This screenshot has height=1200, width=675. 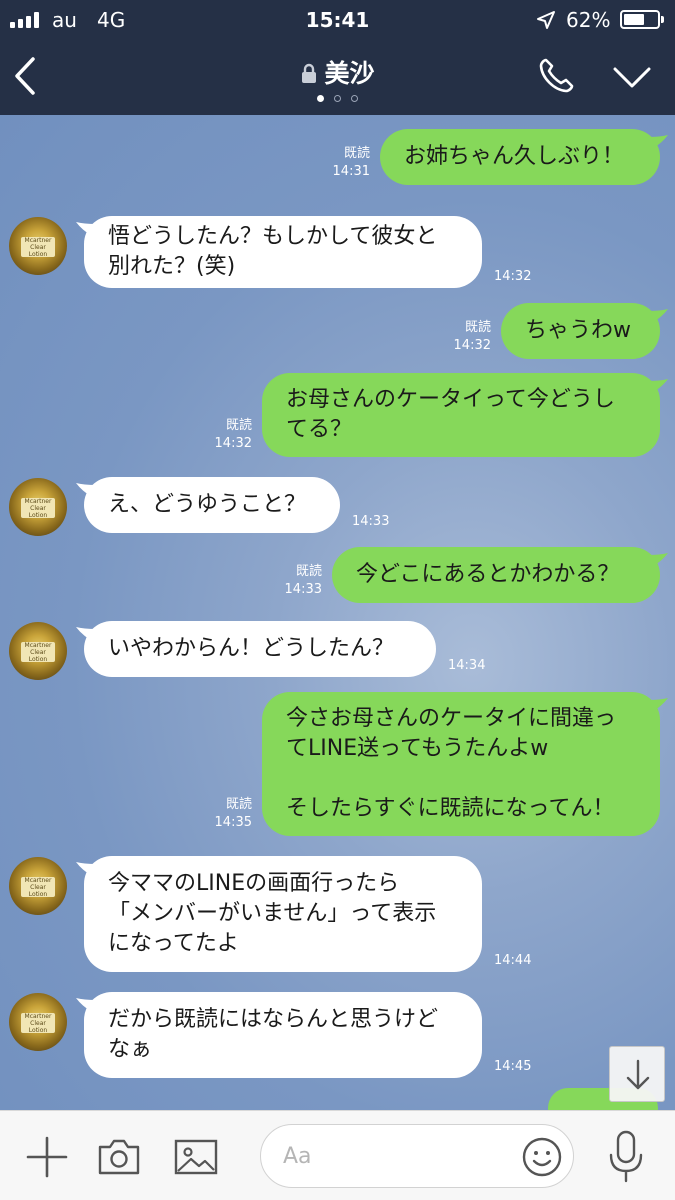 I want to click on camera-icon, so click(x=119, y=1157).